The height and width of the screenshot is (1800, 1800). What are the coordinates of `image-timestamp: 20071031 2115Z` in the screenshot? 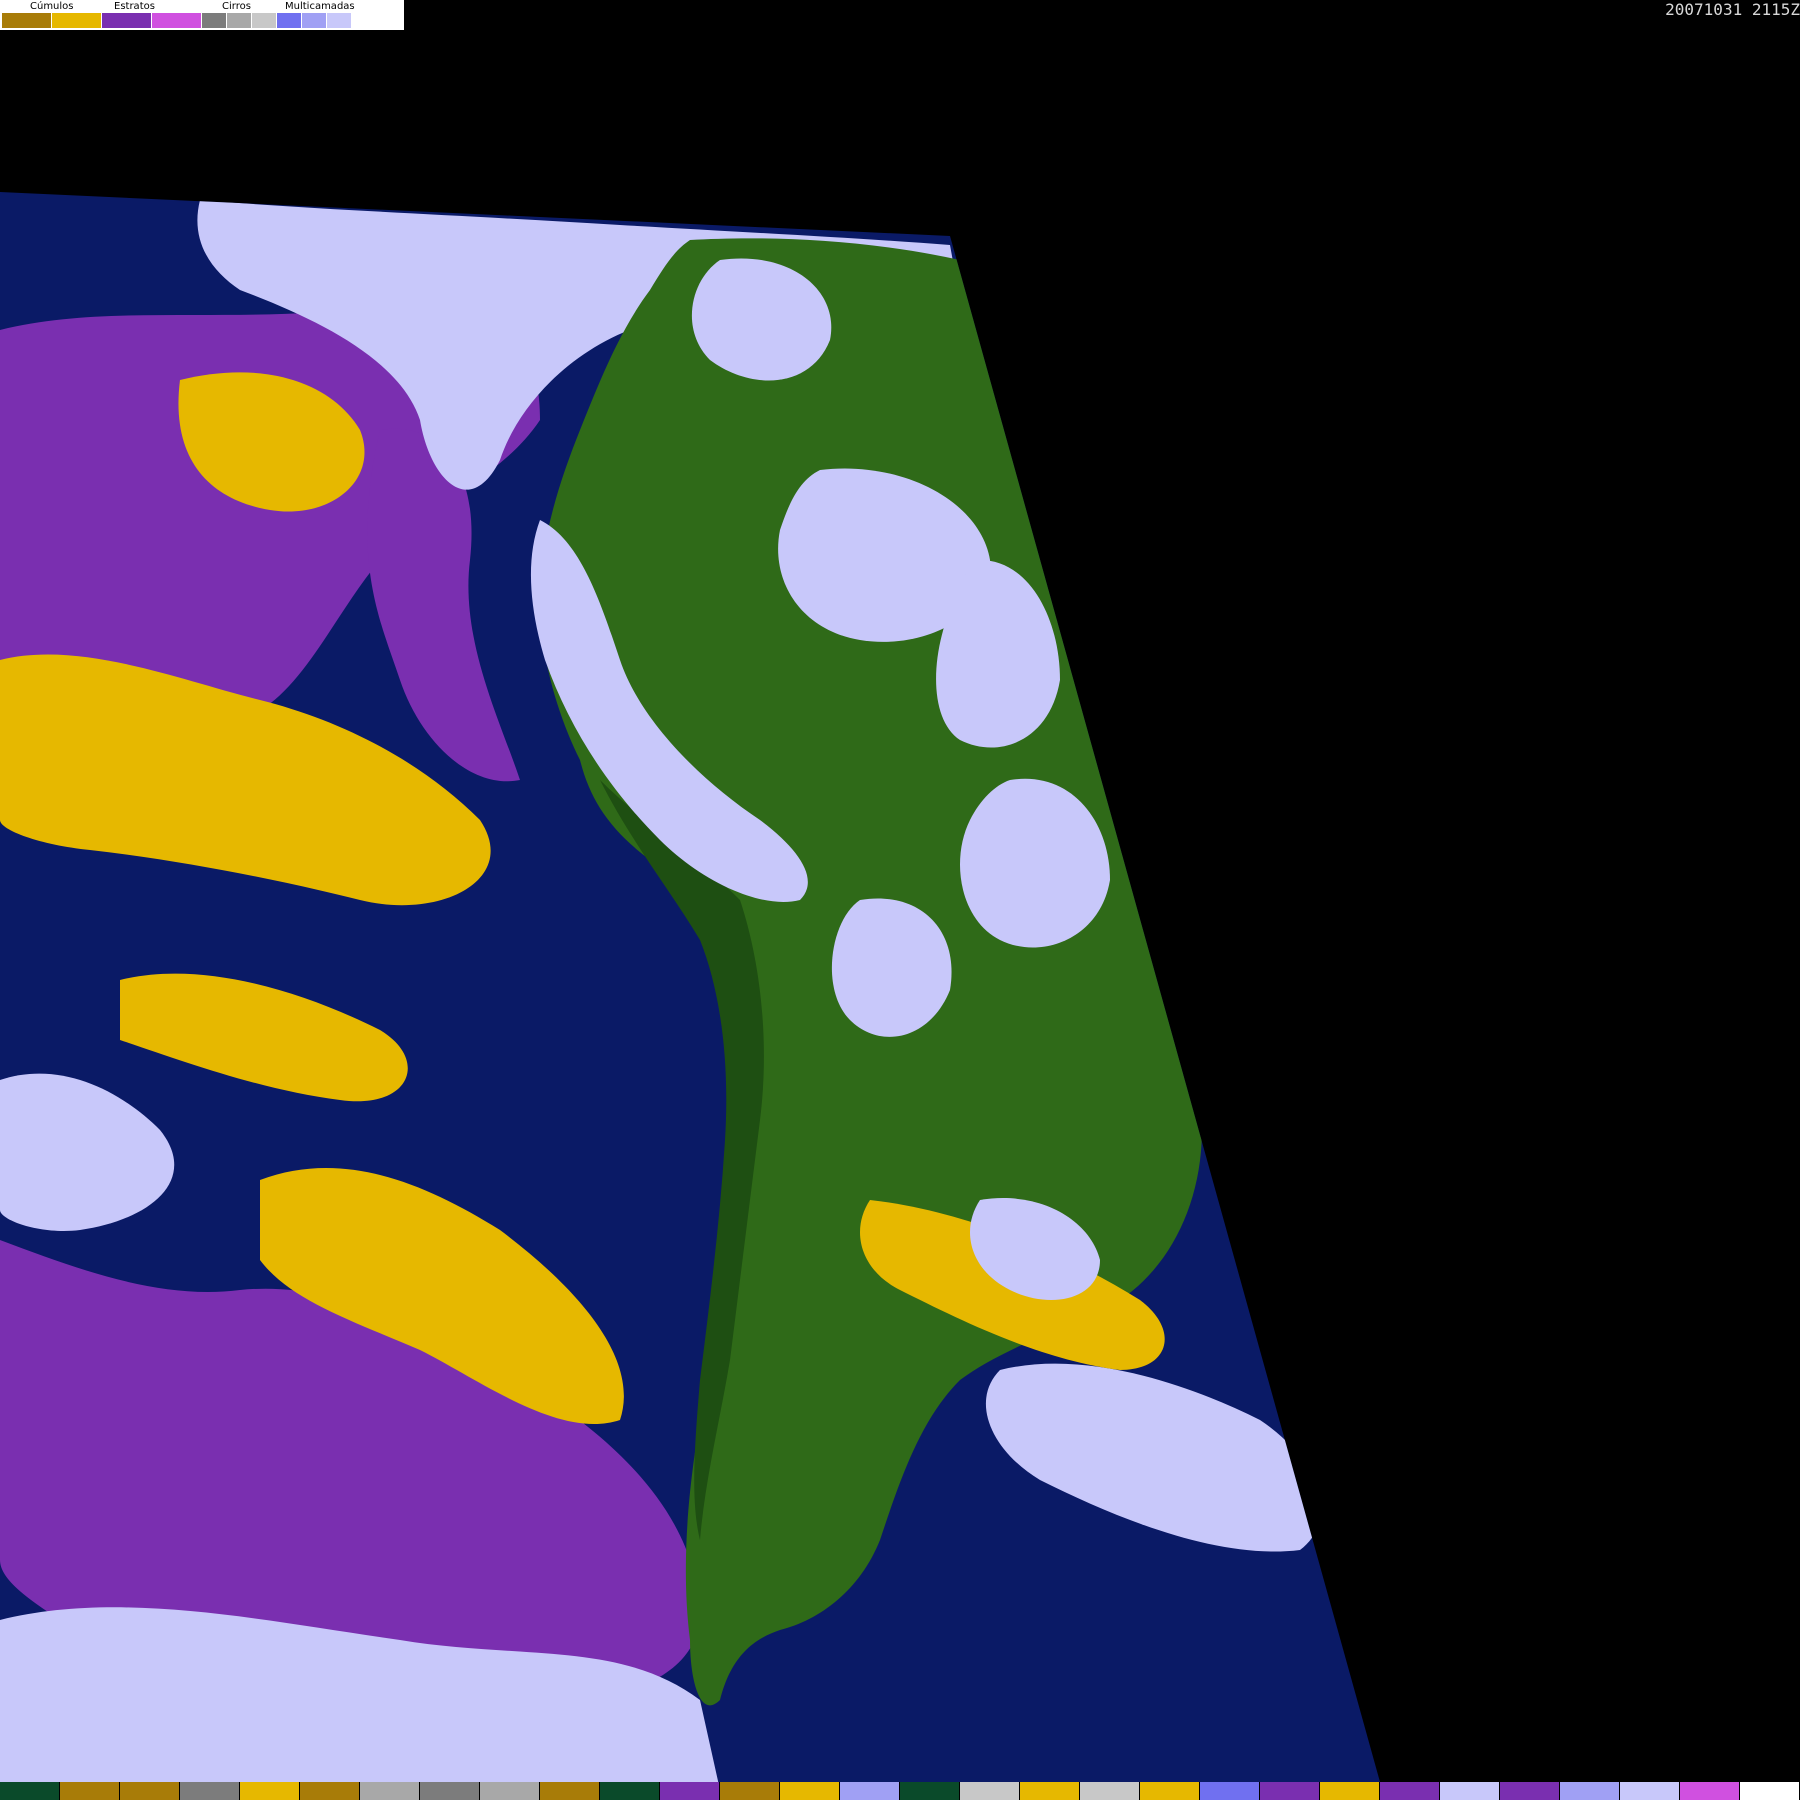 It's located at (1732, 9).